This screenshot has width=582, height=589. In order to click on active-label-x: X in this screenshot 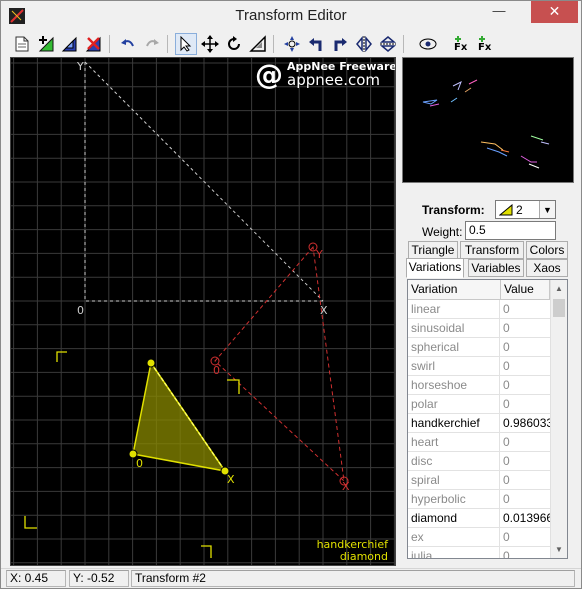, I will do `click(231, 479)`.